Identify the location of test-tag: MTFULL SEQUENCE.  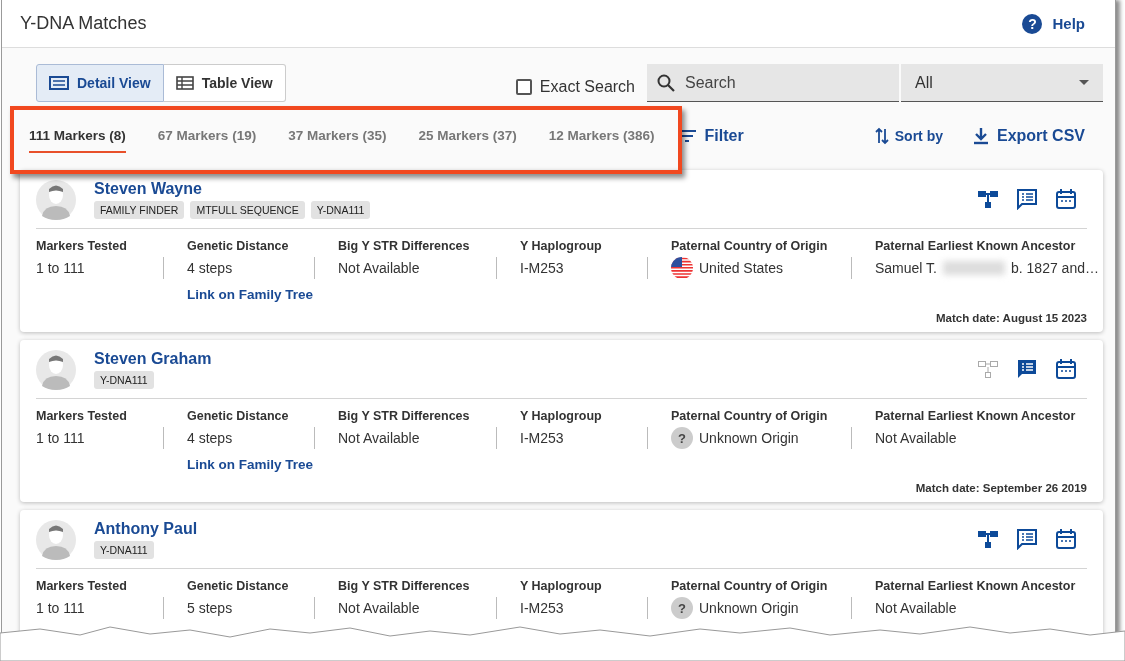
(247, 210).